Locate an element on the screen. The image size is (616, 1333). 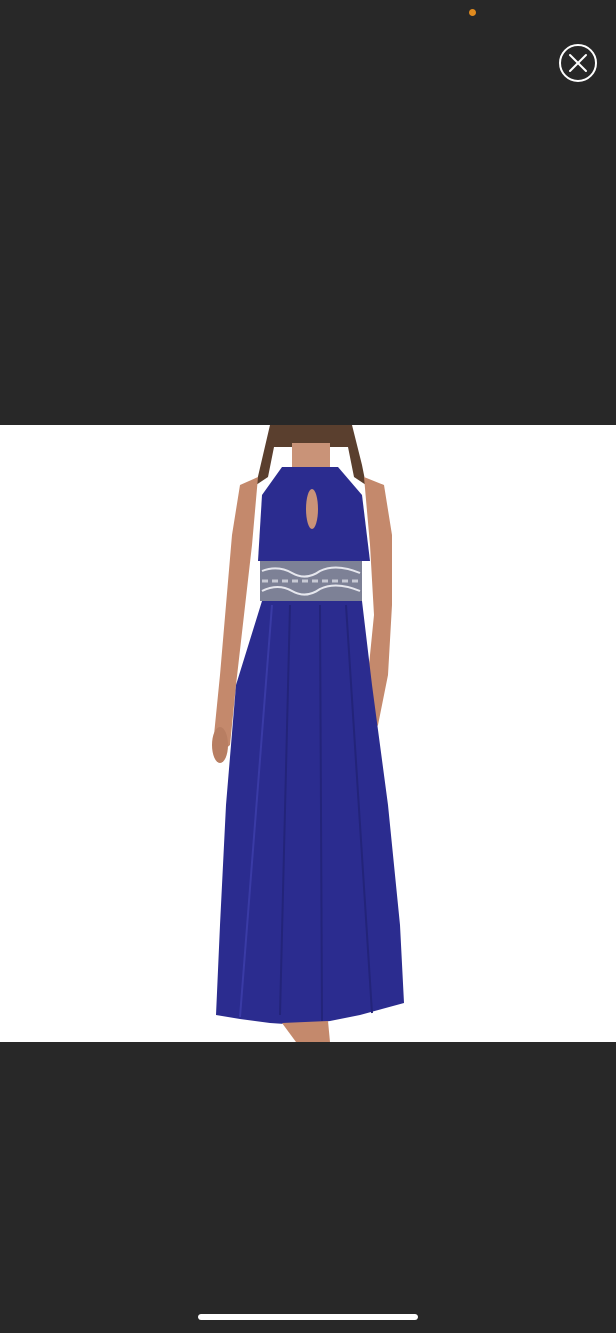
feet is located at coordinates (306, 1031).